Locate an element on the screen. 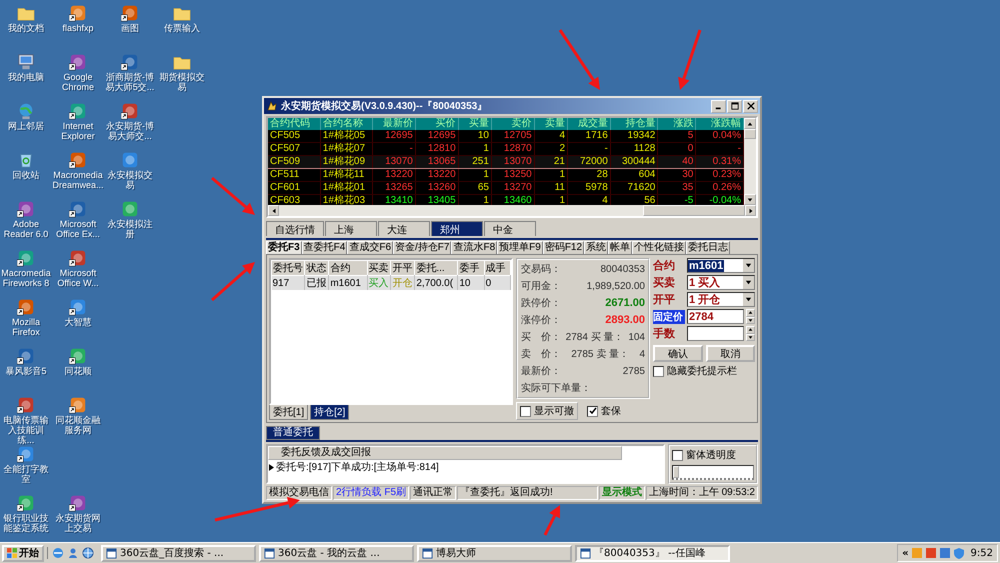  desktop-icon-label: 大智慧 is located at coordinates (78, 322).